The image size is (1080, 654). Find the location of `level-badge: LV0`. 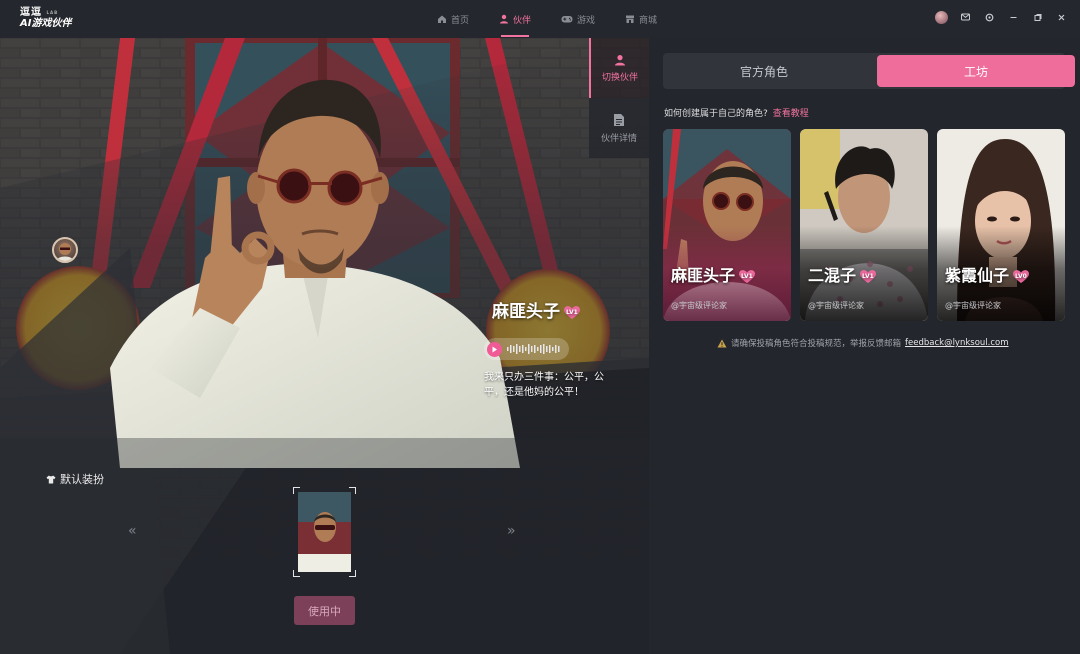

level-badge: LV0 is located at coordinates (1021, 276).